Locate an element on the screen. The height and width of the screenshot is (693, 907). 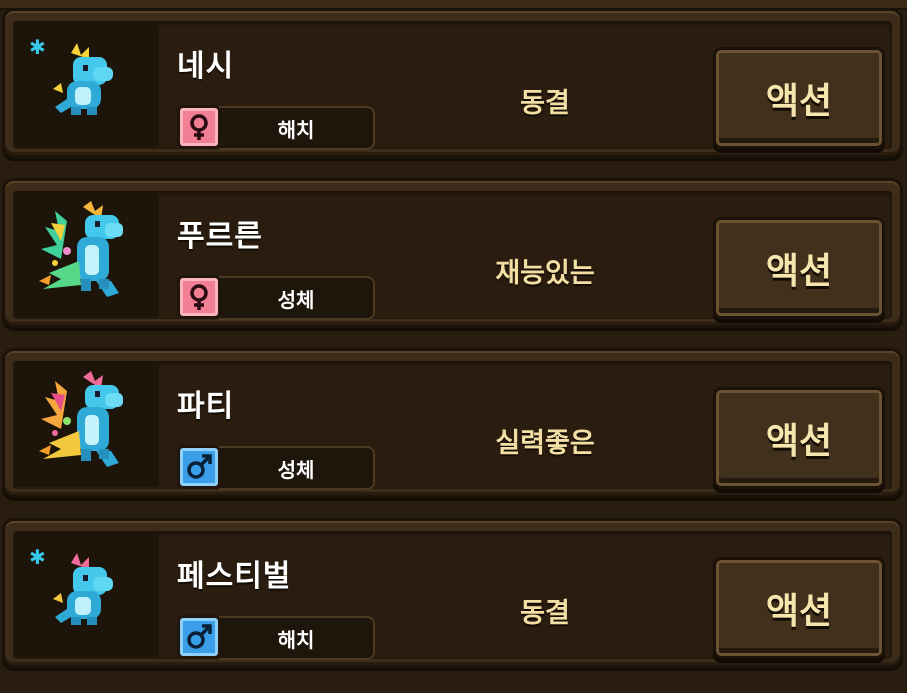
dragon-name: 푸르른 is located at coordinates (220, 236).